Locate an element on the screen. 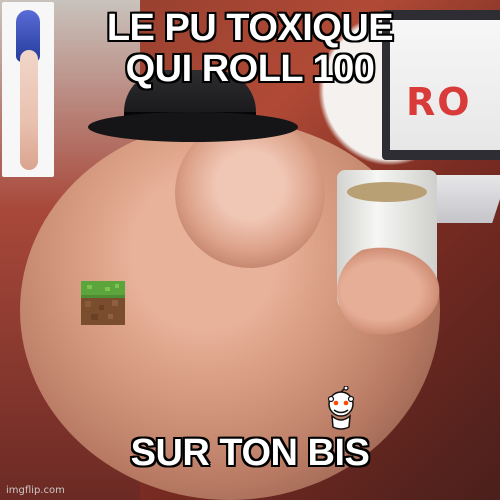 This screenshot has height=500, width=500. hand is located at coordinates (392, 291).